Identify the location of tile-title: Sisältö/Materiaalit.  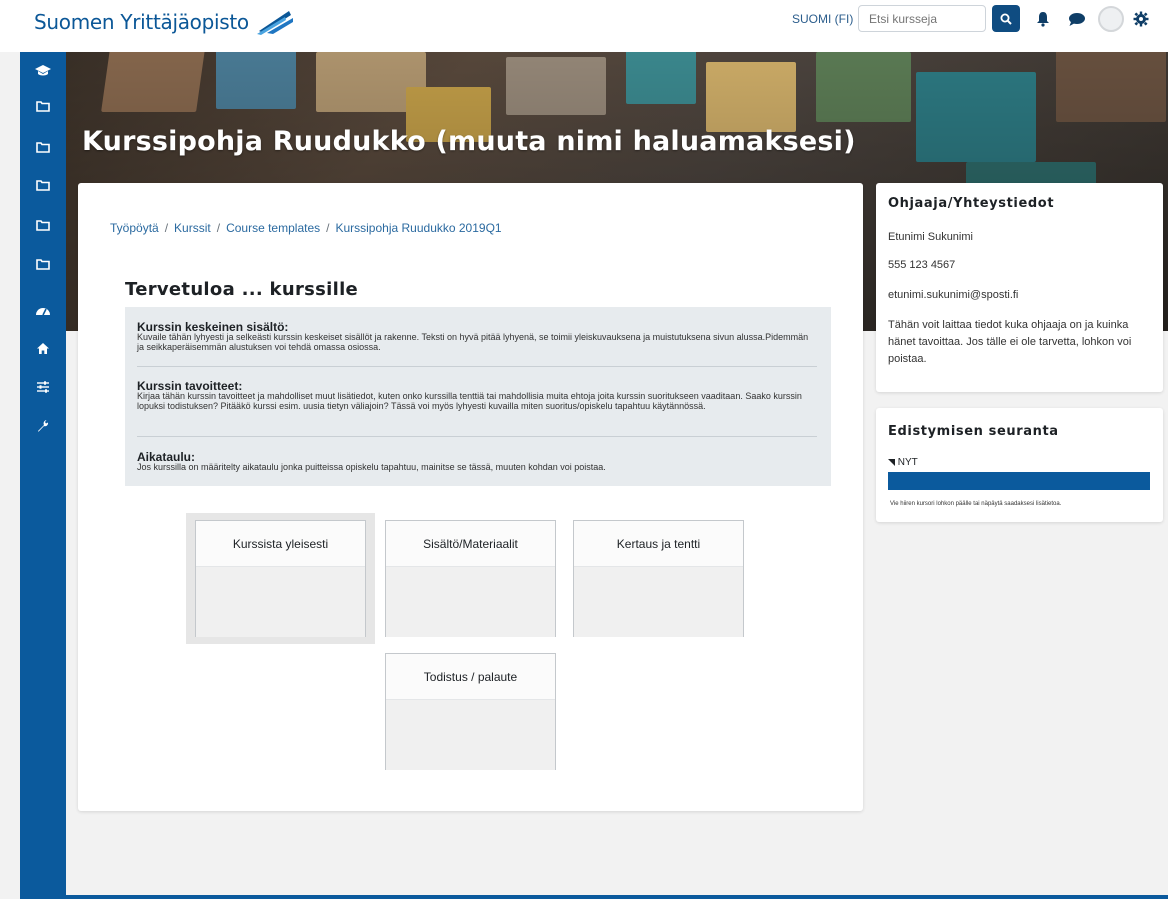
(470, 544).